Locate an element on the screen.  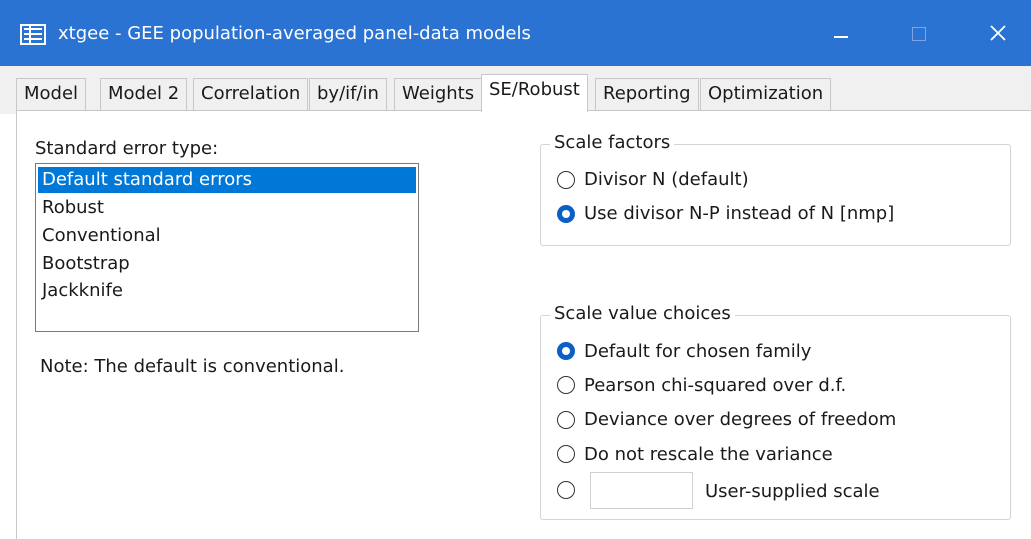
list-item: Default standard errors is located at coordinates (227, 180).